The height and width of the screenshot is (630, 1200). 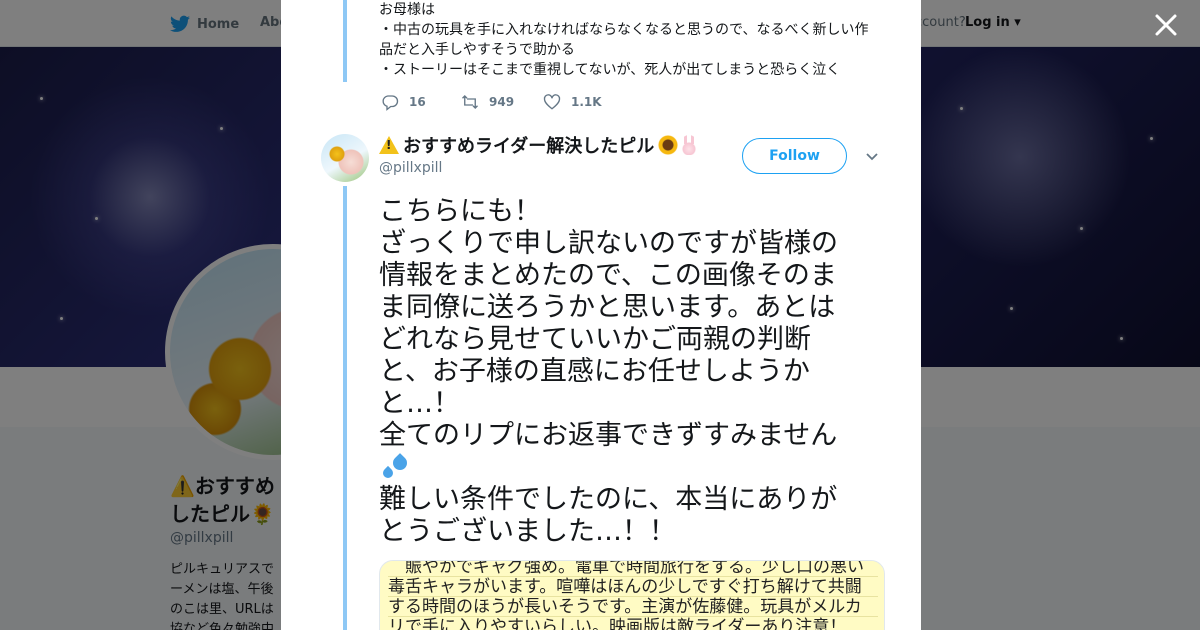 What do you see at coordinates (410, 168) in the screenshot?
I see `tweet-handle: @pillxpill` at bounding box center [410, 168].